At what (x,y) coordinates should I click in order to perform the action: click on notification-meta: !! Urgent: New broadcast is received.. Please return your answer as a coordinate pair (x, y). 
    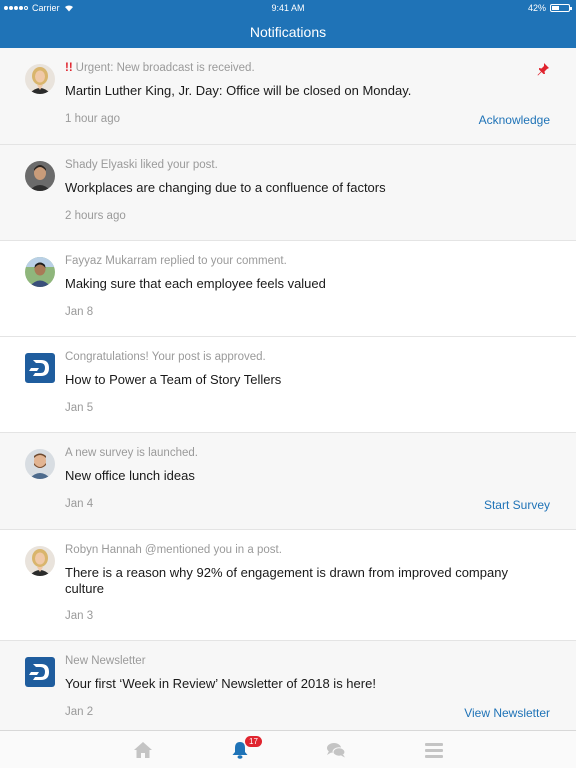
    Looking at the image, I should click on (160, 68).